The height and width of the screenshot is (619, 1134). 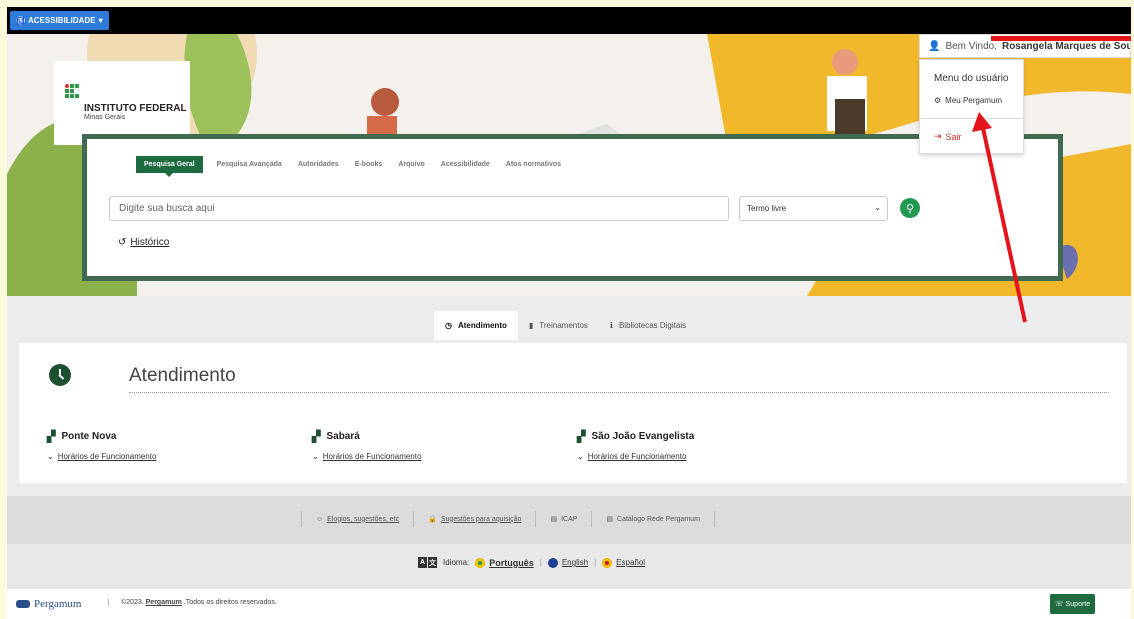 What do you see at coordinates (448, 325) in the screenshot?
I see `clock-icon: ◷` at bounding box center [448, 325].